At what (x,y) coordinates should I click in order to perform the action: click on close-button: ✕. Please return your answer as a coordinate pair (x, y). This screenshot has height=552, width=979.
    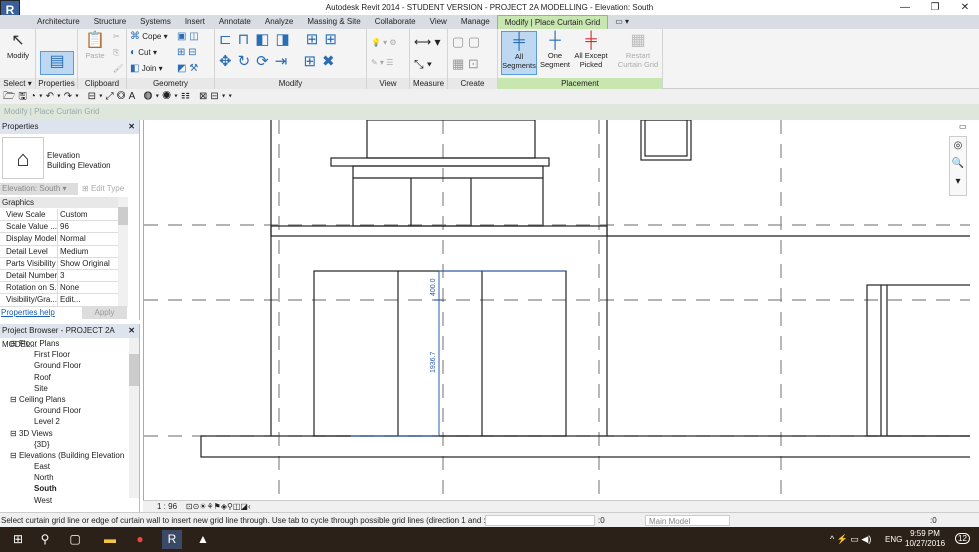
    Looking at the image, I should click on (964, 7).